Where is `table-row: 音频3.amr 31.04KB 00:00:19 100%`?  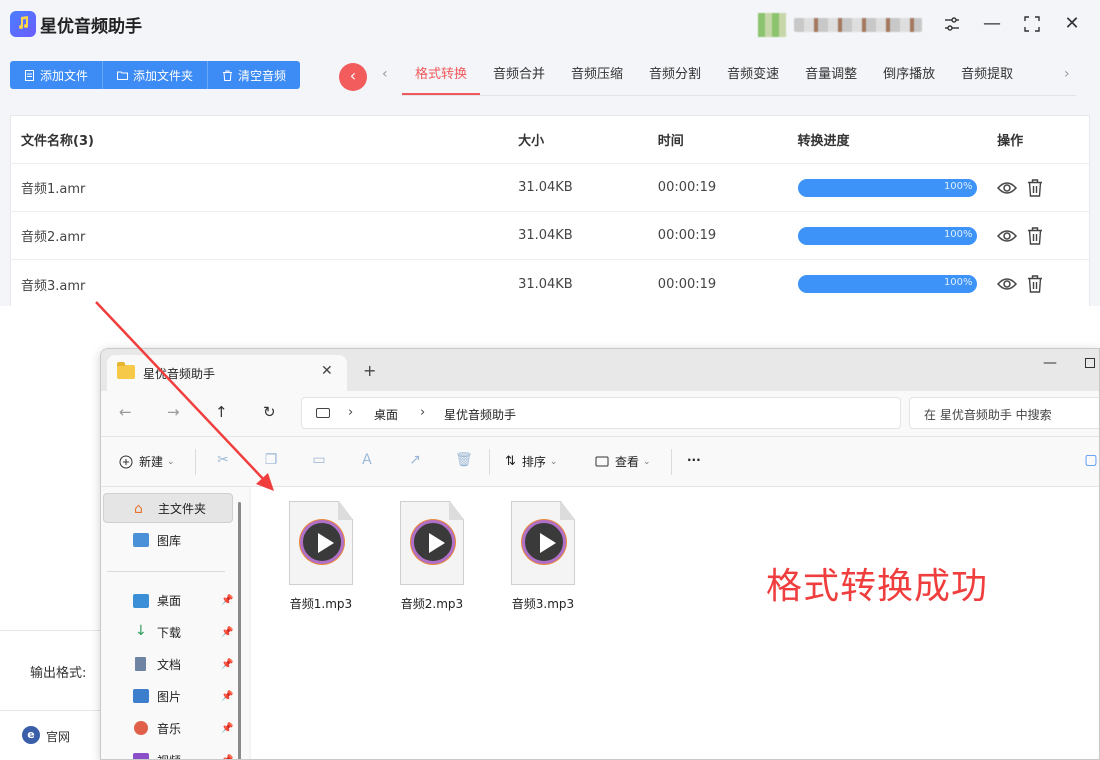
table-row: 音频3.amr 31.04KB 00:00:19 100% is located at coordinates (550, 284).